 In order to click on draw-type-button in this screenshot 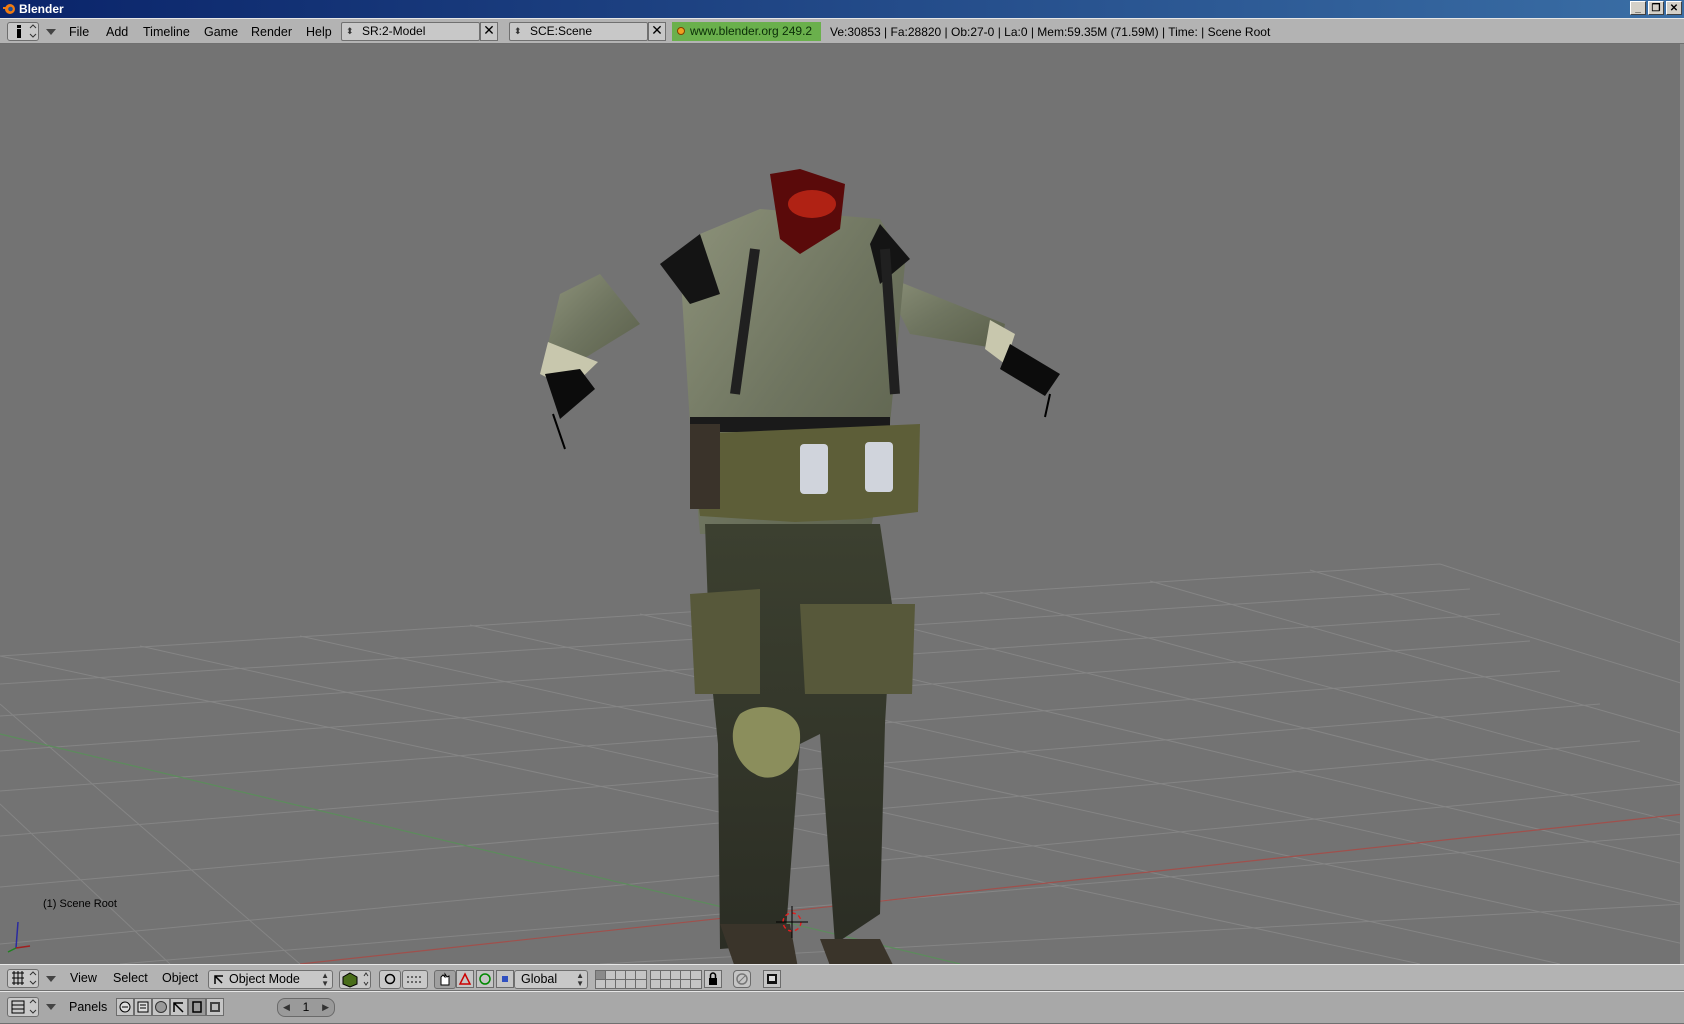, I will do `click(355, 979)`.